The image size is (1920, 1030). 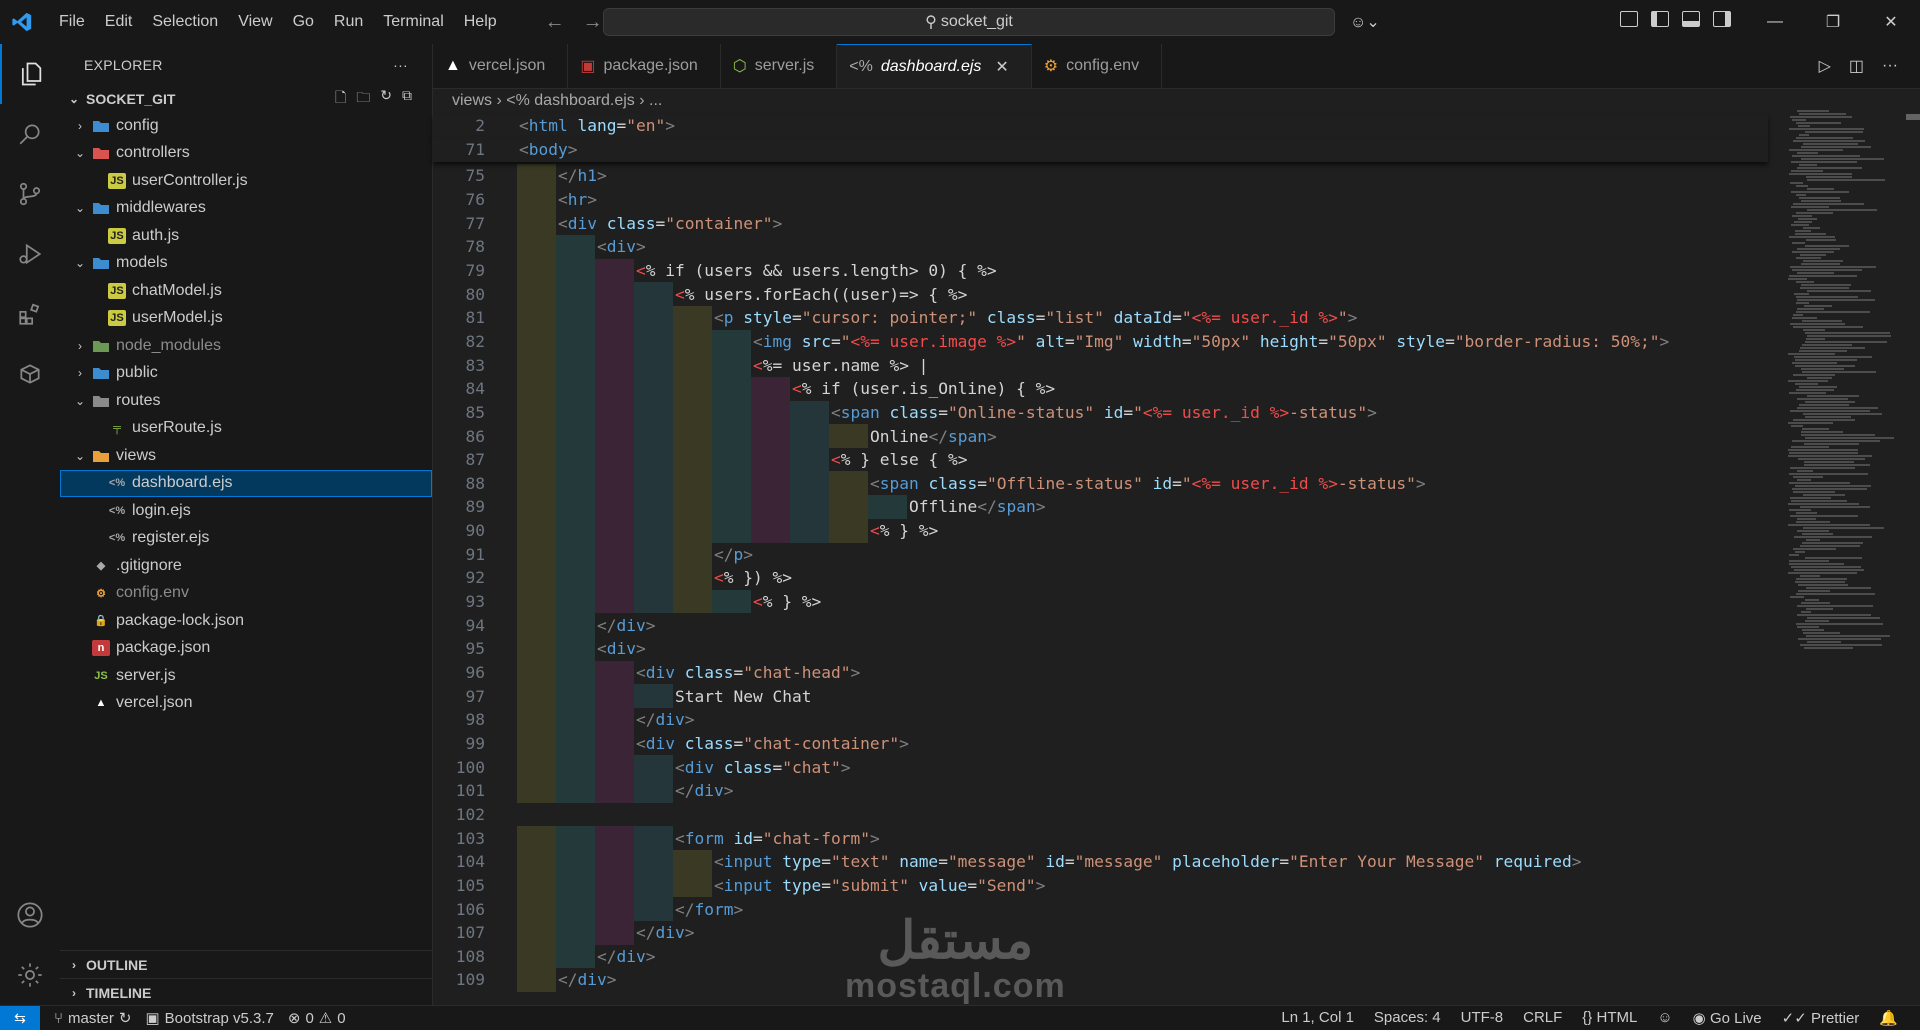 I want to click on tree-item-userroute-js: ╤ userRoute.js, so click(x=246, y=429).